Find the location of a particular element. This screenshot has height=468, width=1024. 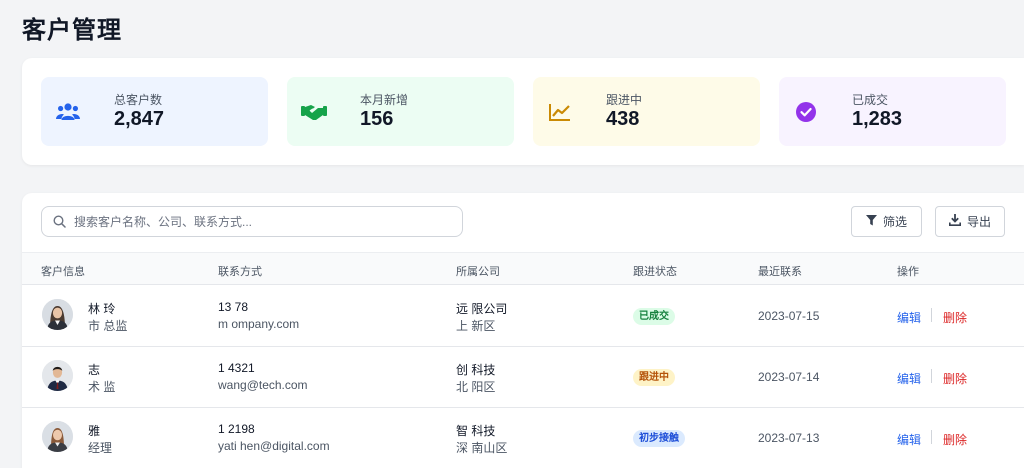

stat-card-closed-deals: 已成交 1,283 is located at coordinates (892, 111).